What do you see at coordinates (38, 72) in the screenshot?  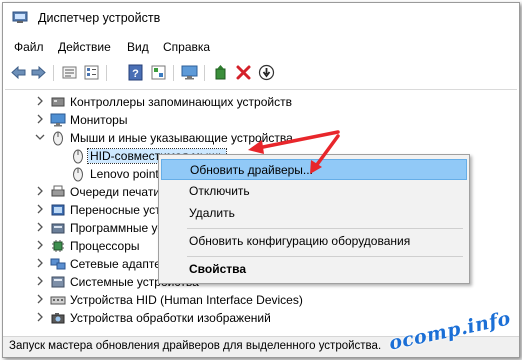 I see `forward-arrow-icon` at bounding box center [38, 72].